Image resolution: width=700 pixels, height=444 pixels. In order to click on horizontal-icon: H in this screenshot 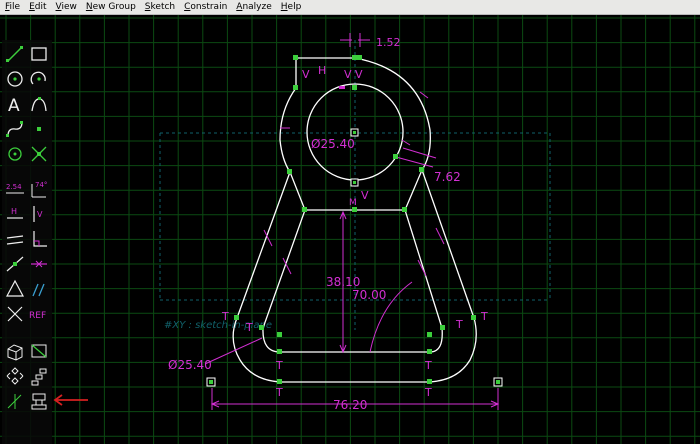, I will do `click(14, 211)`.